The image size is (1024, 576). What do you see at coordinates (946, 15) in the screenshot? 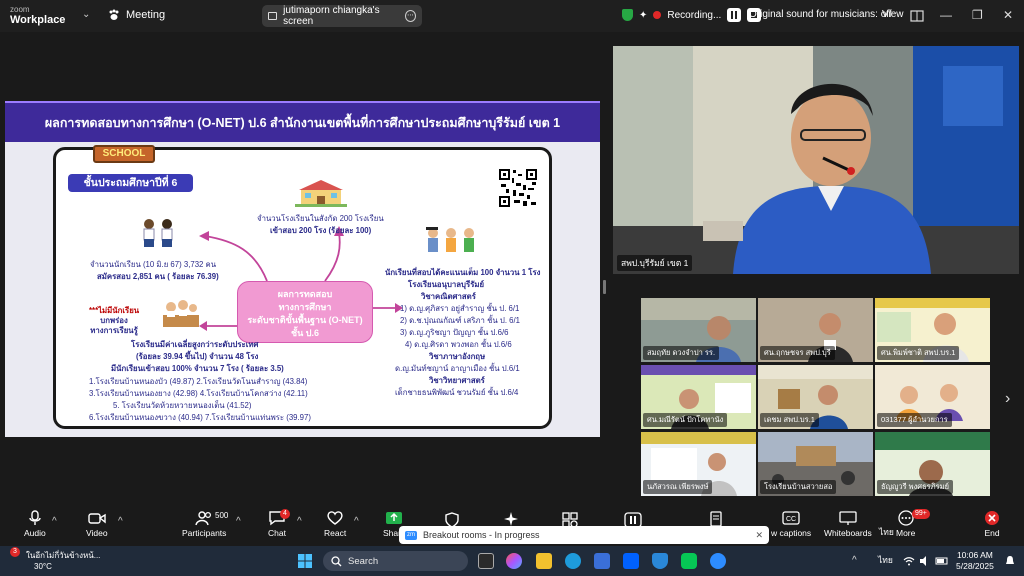
I see `minimize-icon: —` at bounding box center [946, 15].